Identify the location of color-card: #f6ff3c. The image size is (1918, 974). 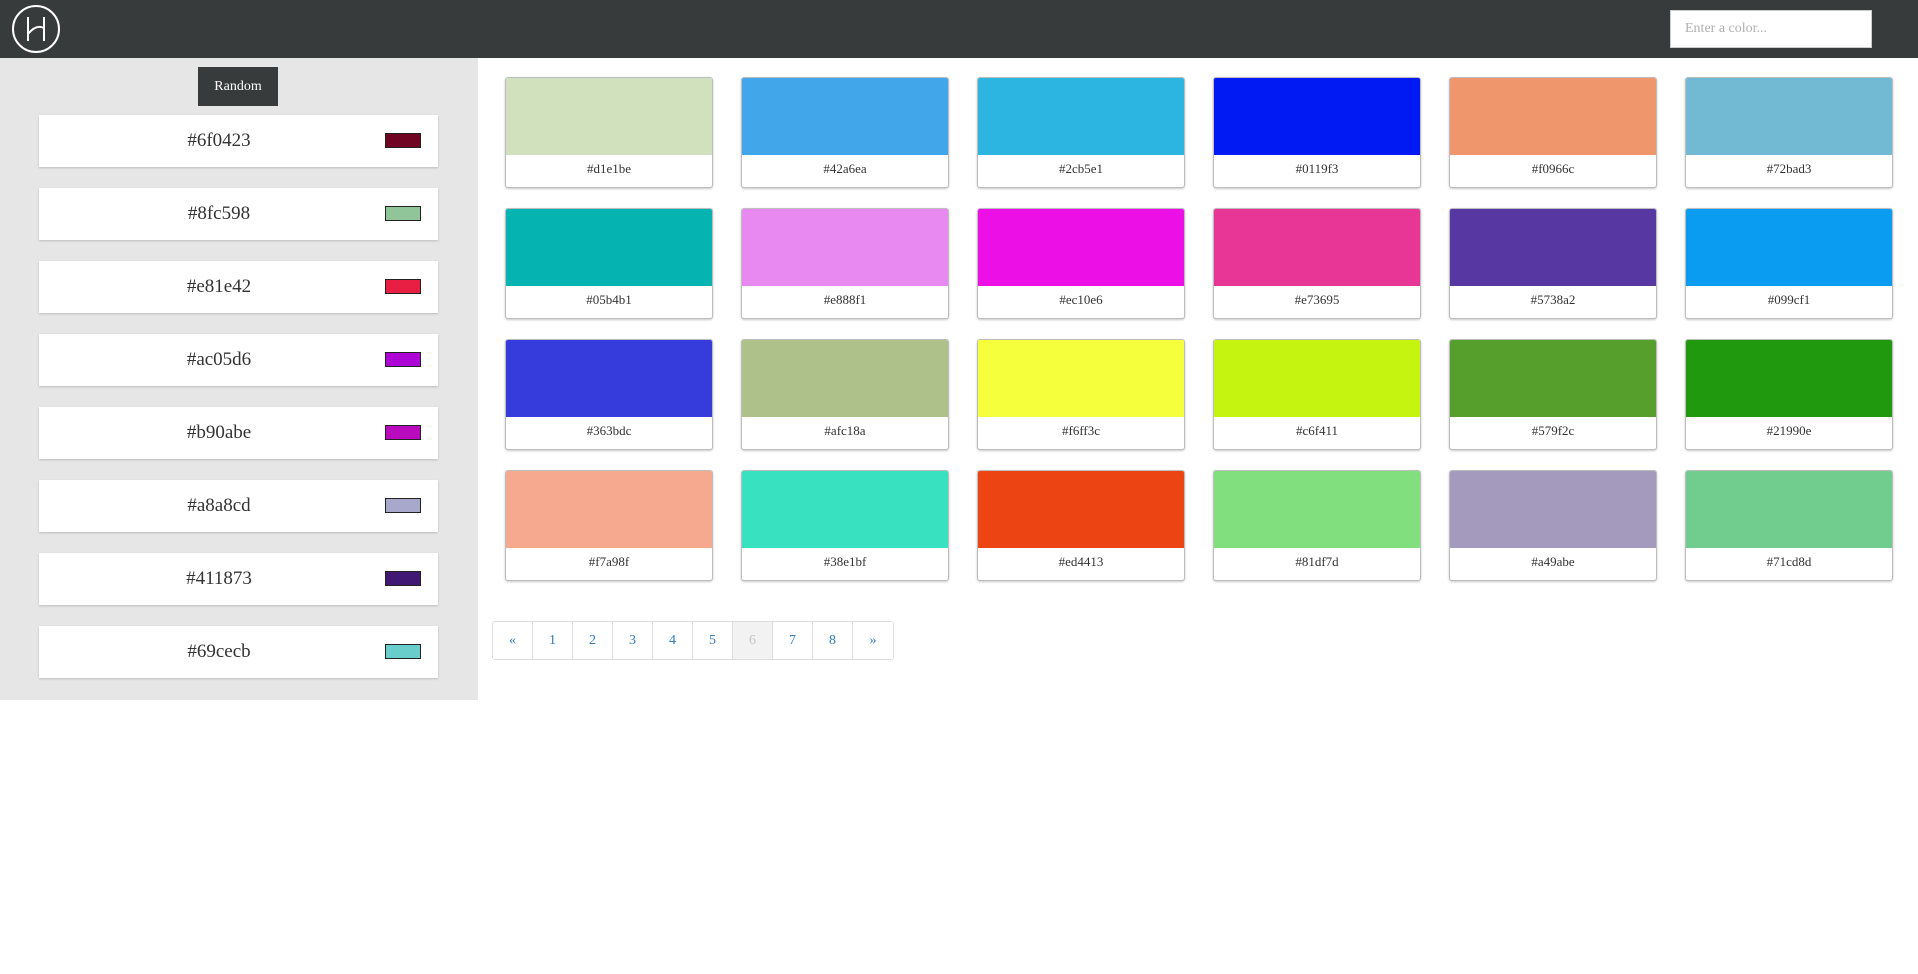
(1081, 394).